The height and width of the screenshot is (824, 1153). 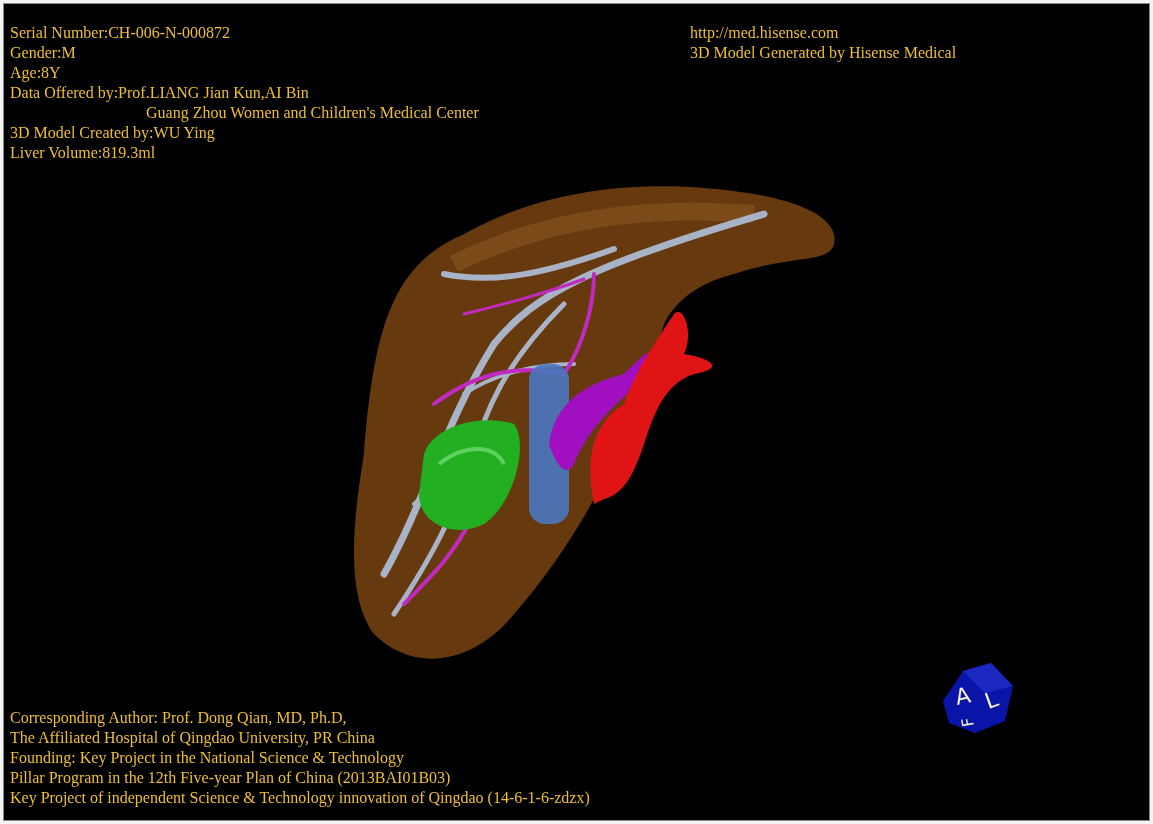 I want to click on info-text: Data Offered by:Prof.LIANG Jian Kun,AI Bin, so click(x=159, y=93).